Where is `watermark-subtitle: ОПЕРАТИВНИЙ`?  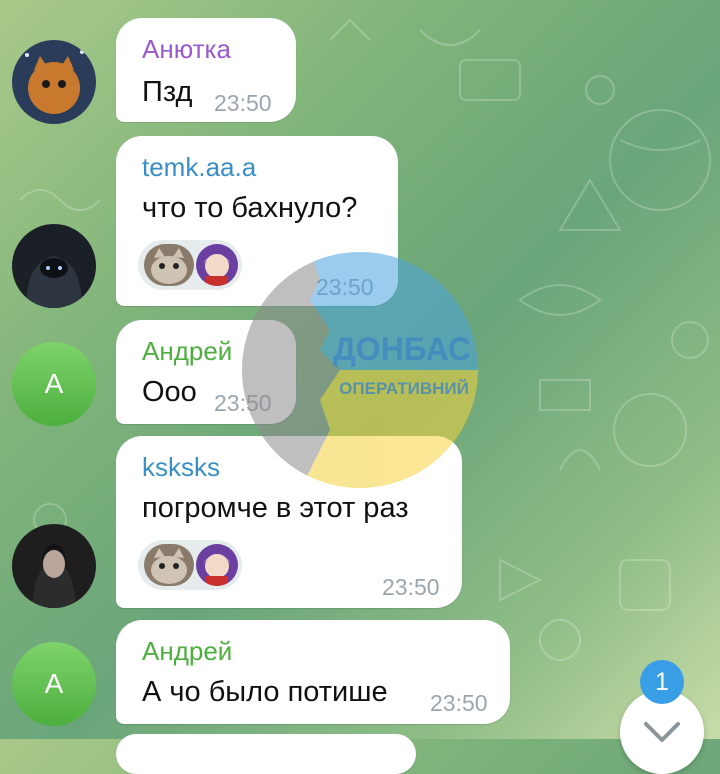 watermark-subtitle: ОПЕРАТИВНИЙ is located at coordinates (404, 388).